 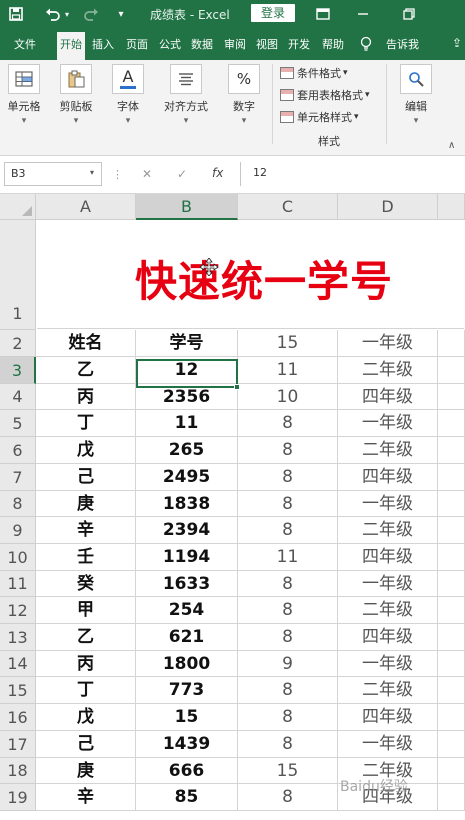 What do you see at coordinates (18, 690) in the screenshot?
I see `row-header: 15` at bounding box center [18, 690].